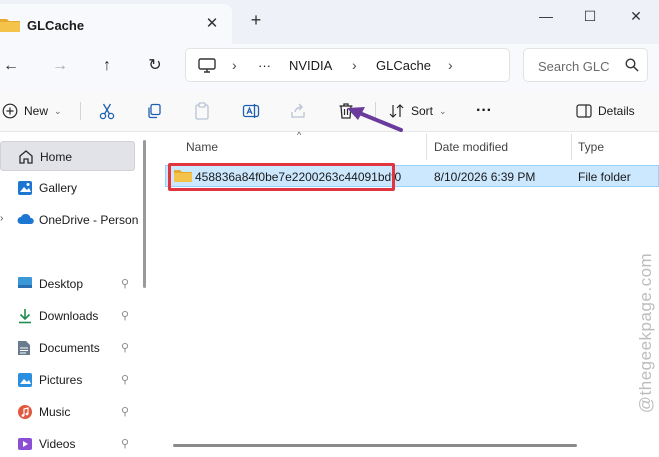 Image resolution: width=659 pixels, height=457 pixels. I want to click on search-icon, so click(632, 66).